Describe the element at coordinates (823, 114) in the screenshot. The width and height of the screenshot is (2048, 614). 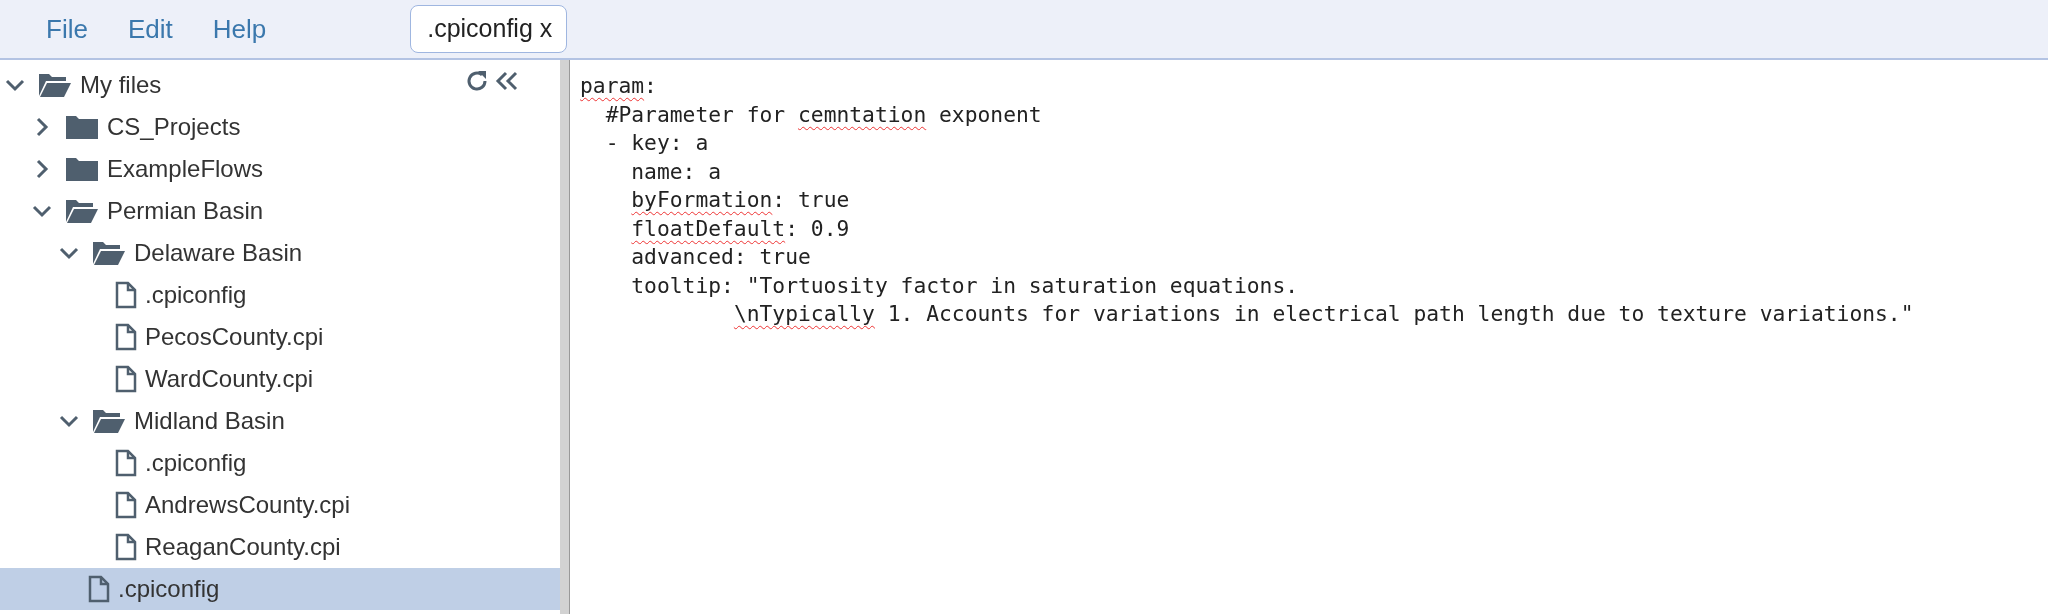
I see `code-line: #Parameter for cemntation exponent` at that location.